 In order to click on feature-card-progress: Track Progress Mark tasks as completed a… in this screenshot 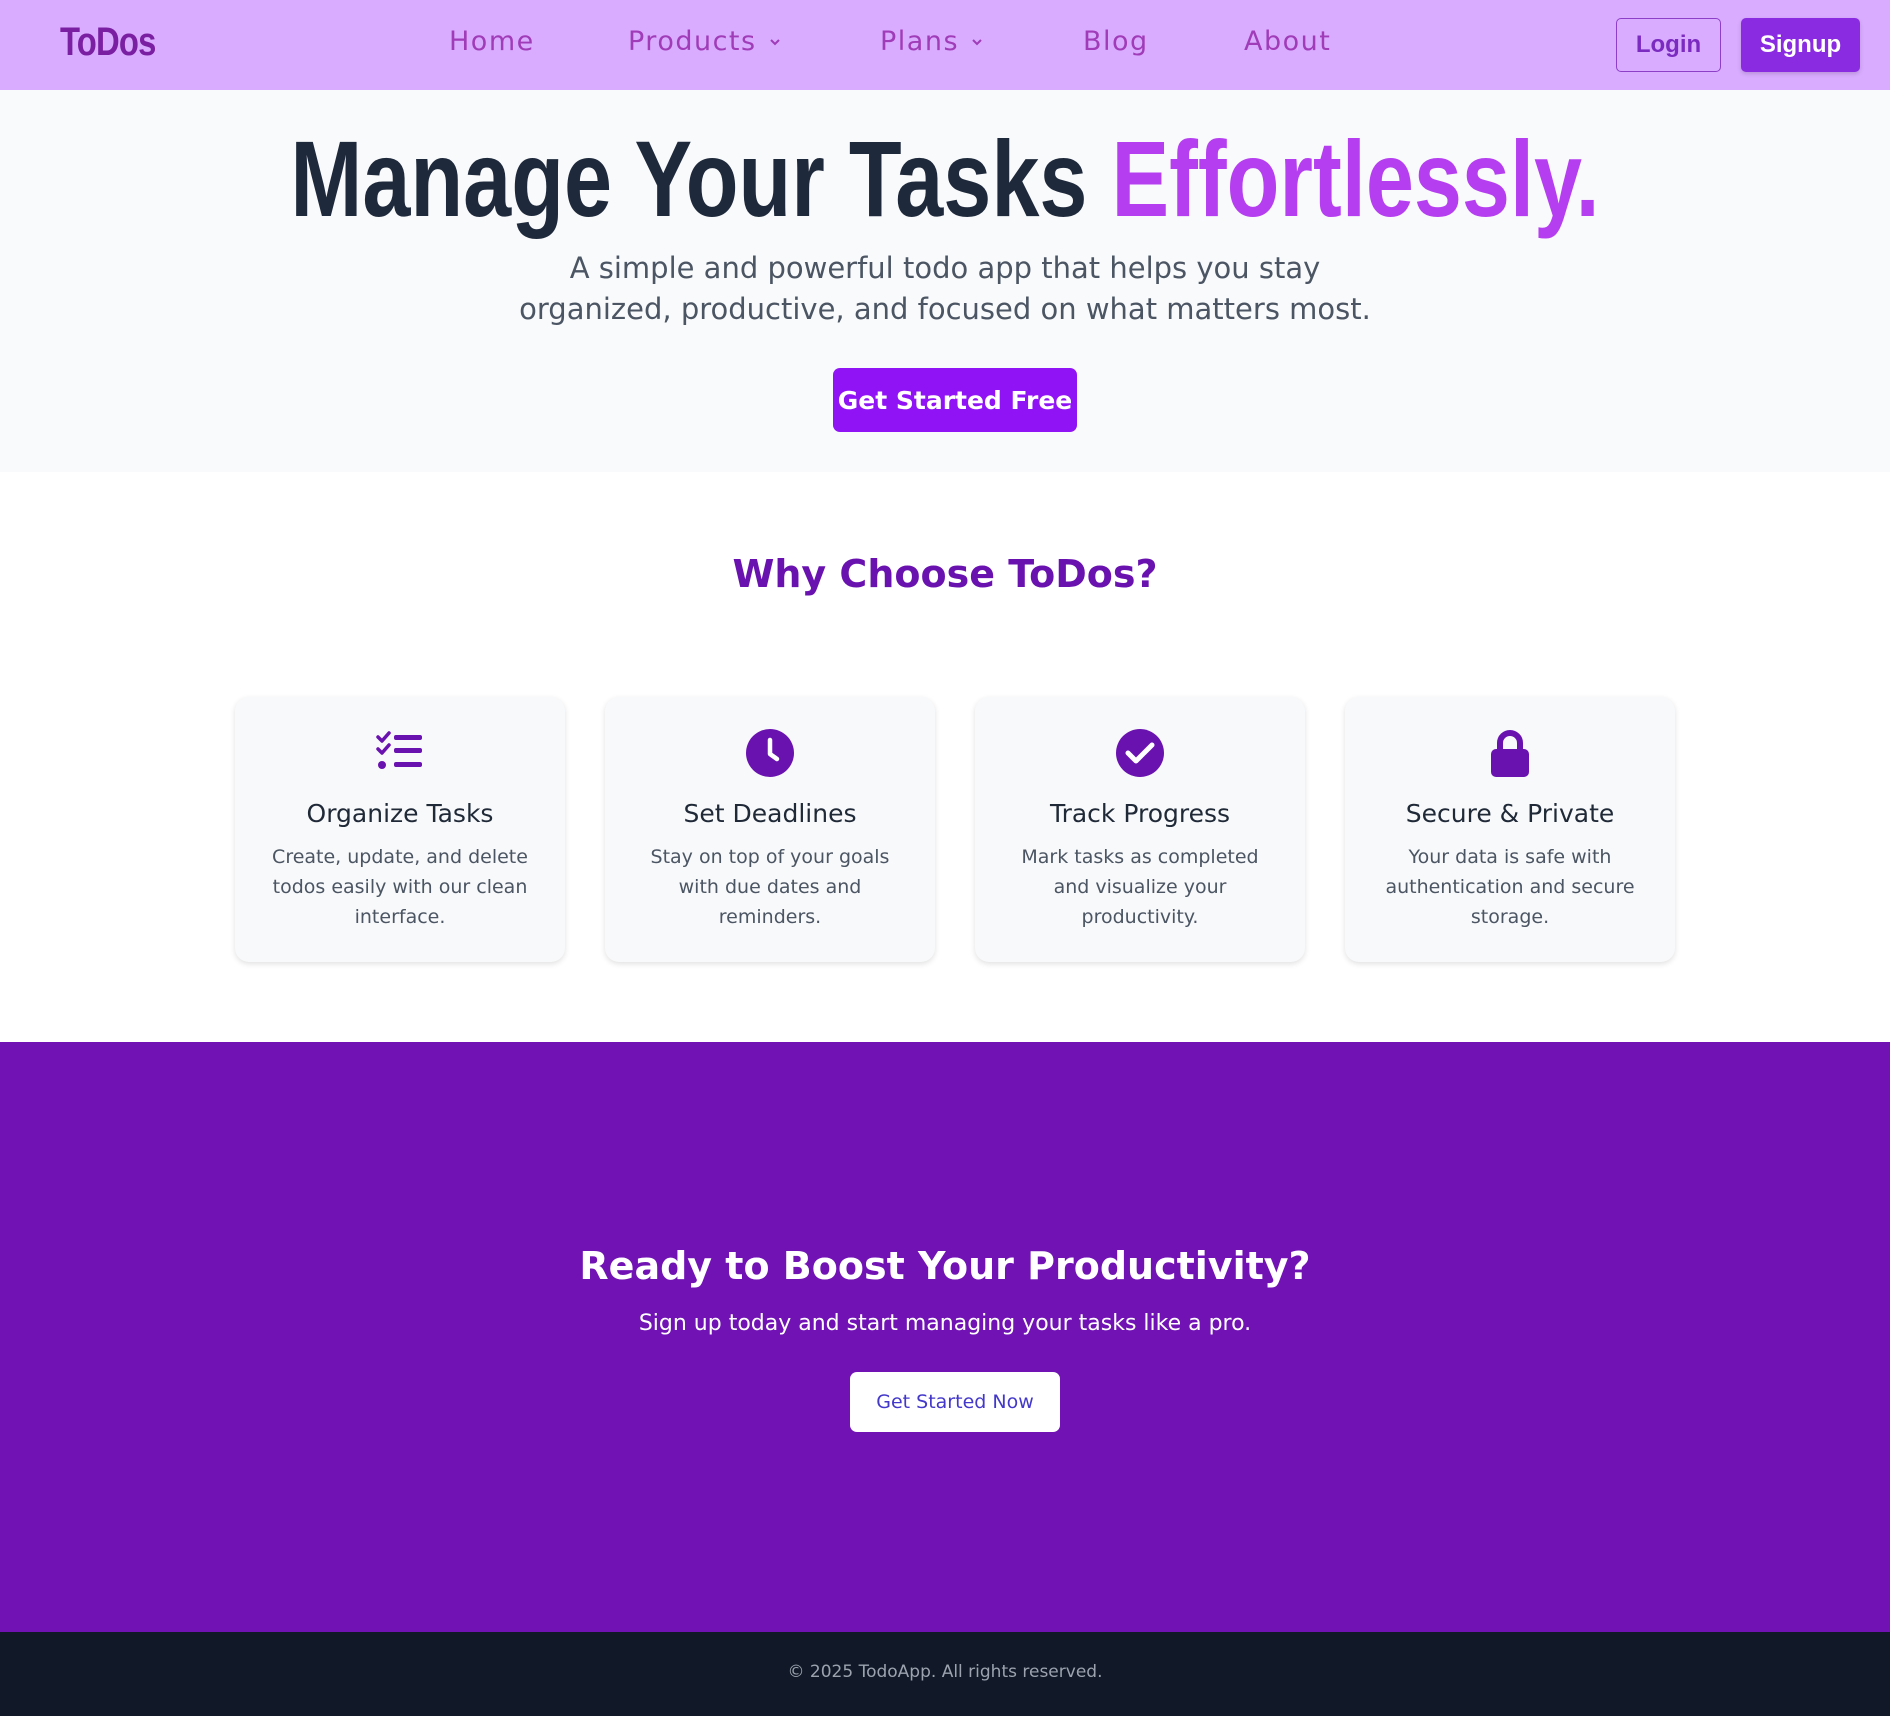, I will do `click(1140, 829)`.